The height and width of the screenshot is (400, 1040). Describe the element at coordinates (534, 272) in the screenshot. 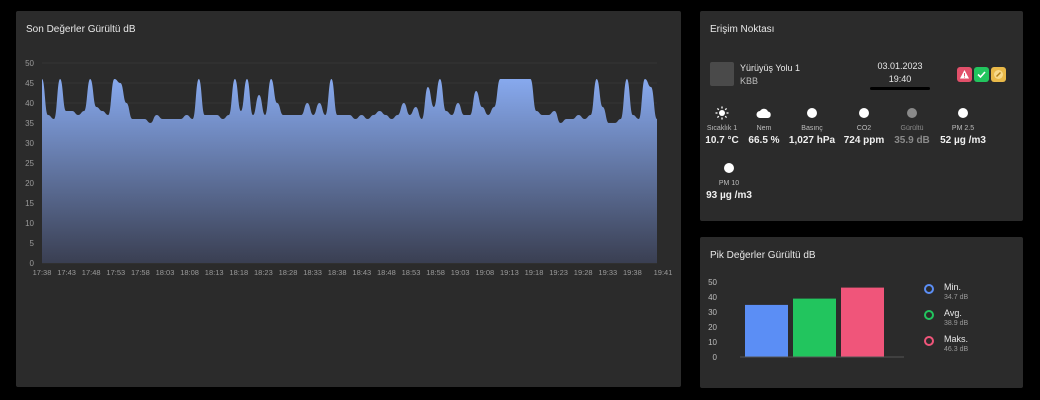

I see `area-xtick-label: 19:18` at that location.